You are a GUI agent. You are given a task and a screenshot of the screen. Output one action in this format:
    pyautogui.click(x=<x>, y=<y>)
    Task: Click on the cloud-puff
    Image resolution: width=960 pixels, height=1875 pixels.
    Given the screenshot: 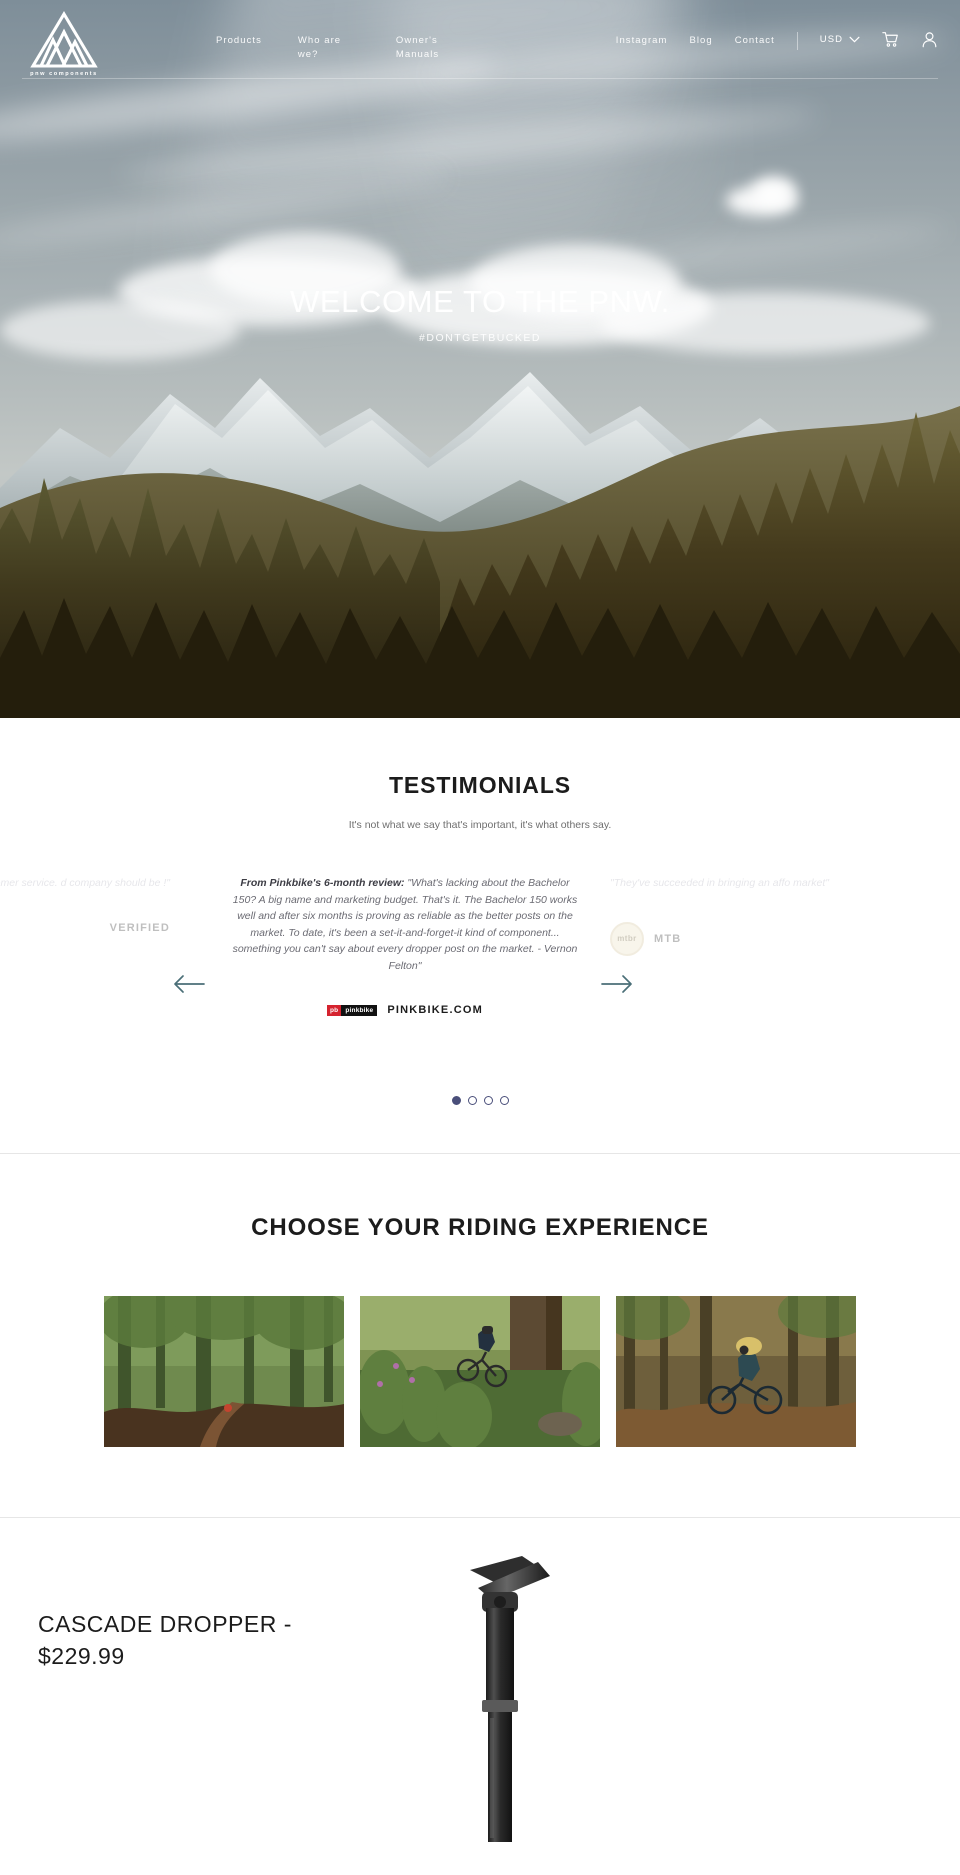 What is the action you would take?
    pyautogui.click(x=774, y=191)
    